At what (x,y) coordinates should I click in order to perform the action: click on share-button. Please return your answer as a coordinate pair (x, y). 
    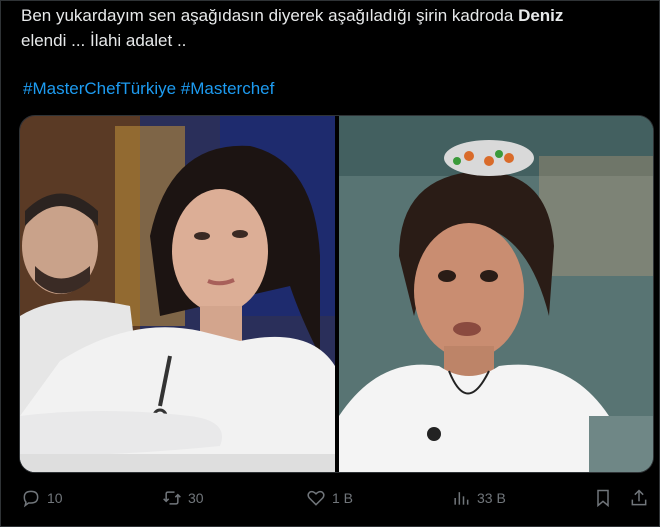
    Looking at the image, I should click on (639, 498).